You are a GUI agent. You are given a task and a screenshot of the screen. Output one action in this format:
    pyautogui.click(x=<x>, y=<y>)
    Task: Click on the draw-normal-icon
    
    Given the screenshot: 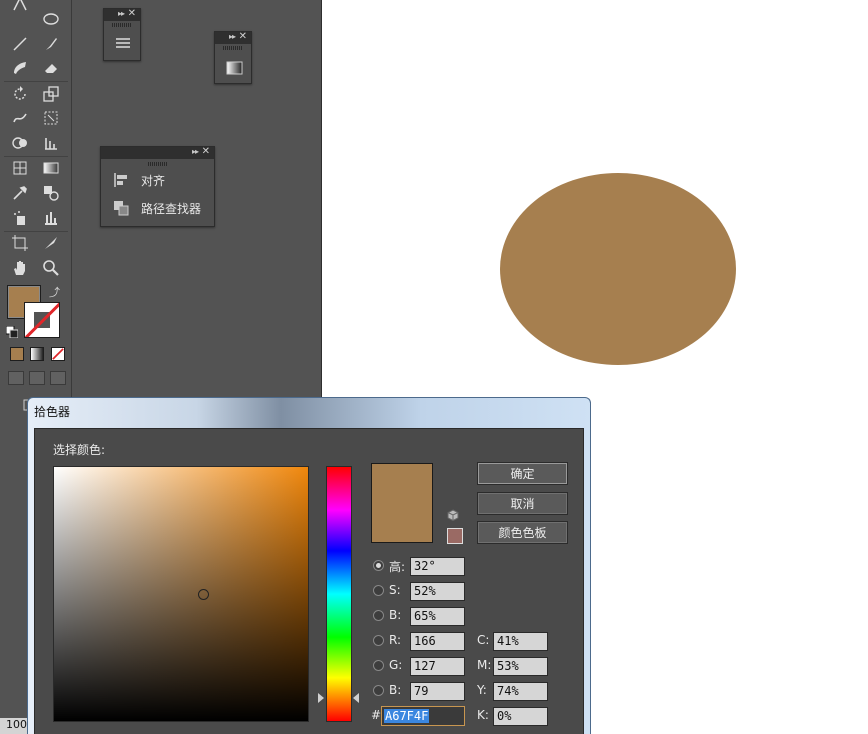 What is the action you would take?
    pyautogui.click(x=16, y=378)
    